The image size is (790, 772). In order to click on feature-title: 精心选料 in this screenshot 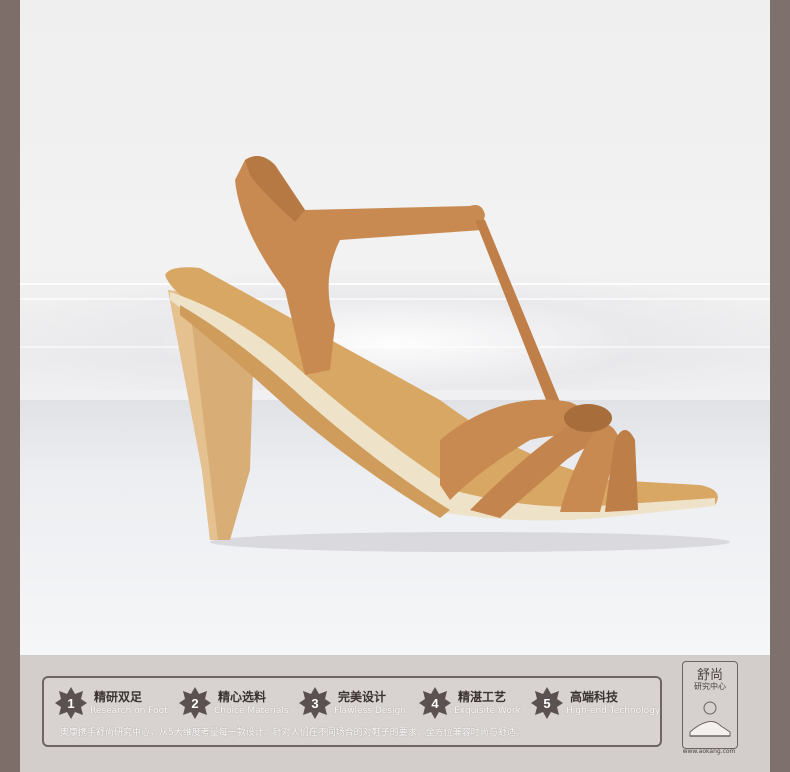, I will do `click(242, 697)`.